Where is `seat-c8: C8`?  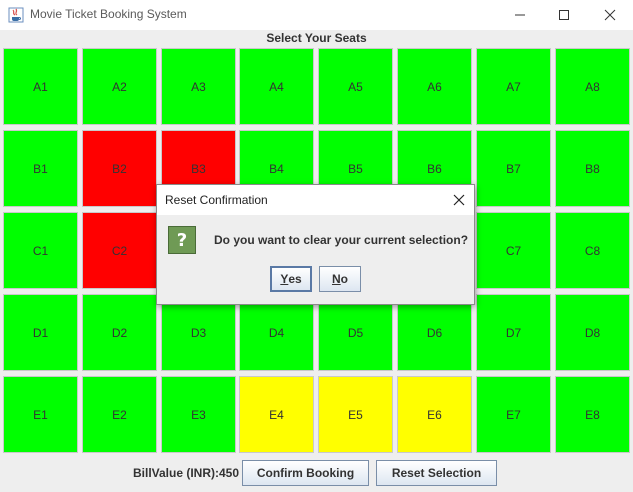 seat-c8: C8 is located at coordinates (592, 250).